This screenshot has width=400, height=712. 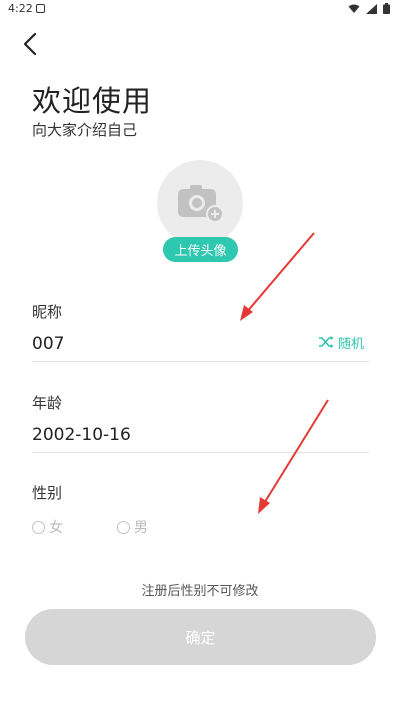 What do you see at coordinates (284, 373) in the screenshot?
I see `annotation-arrows` at bounding box center [284, 373].